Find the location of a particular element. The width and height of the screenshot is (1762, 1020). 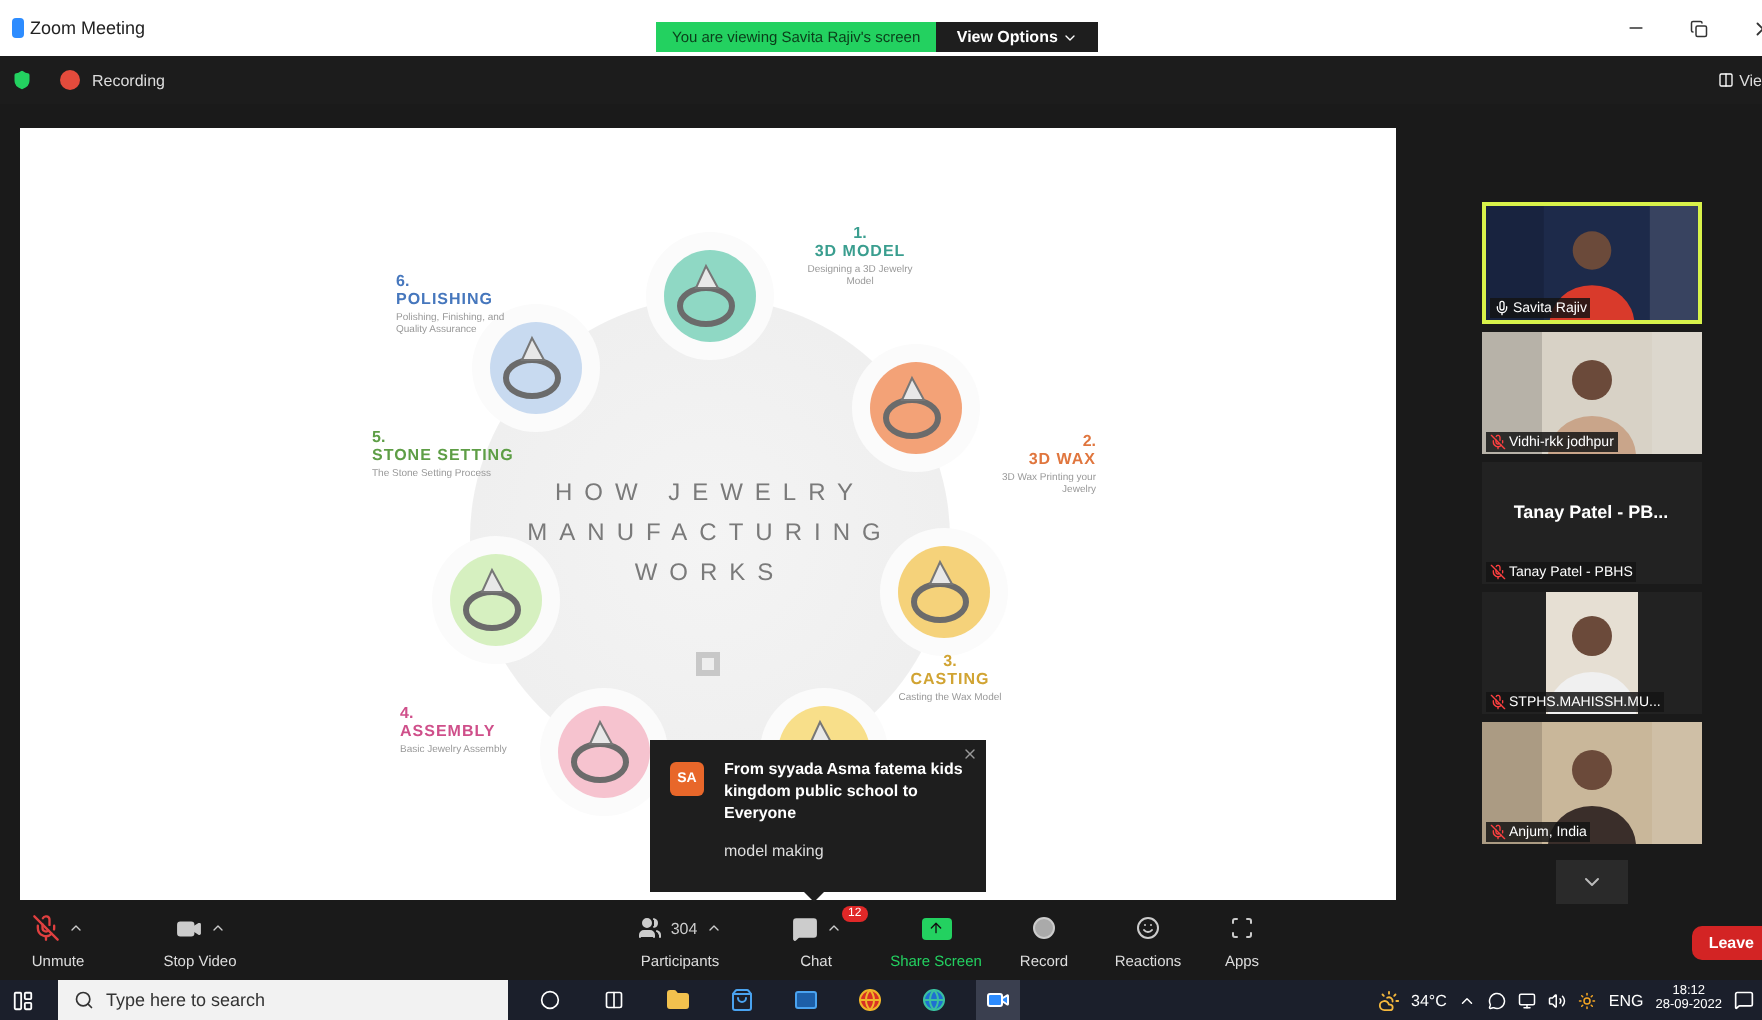

step-number: 3. is located at coordinates (950, 661).